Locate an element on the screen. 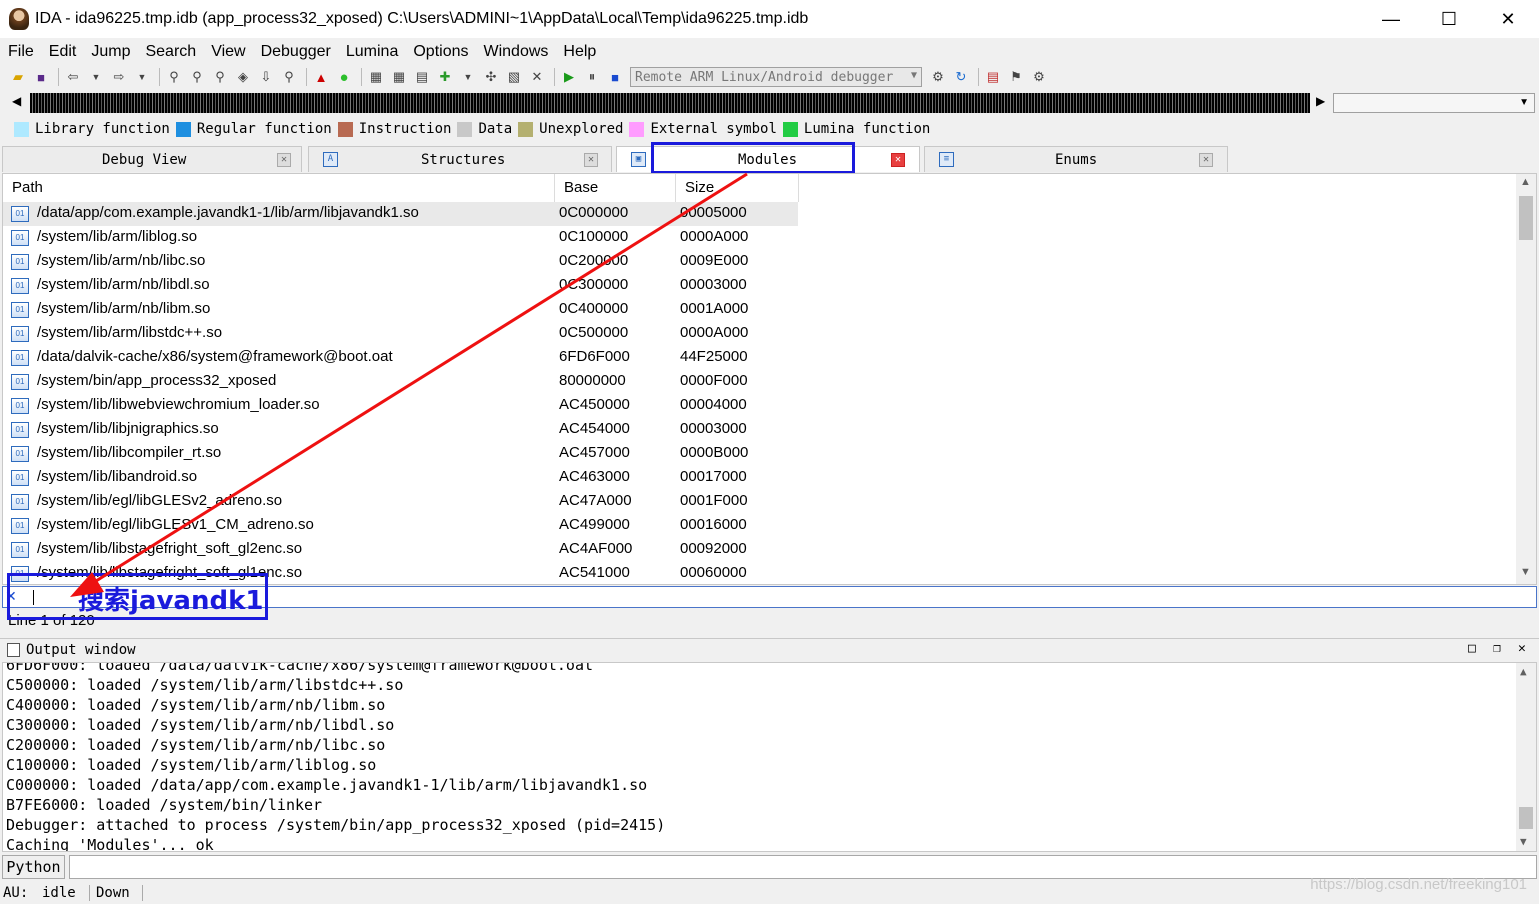  close-pane-icon: ✕ is located at coordinates (1522, 648).